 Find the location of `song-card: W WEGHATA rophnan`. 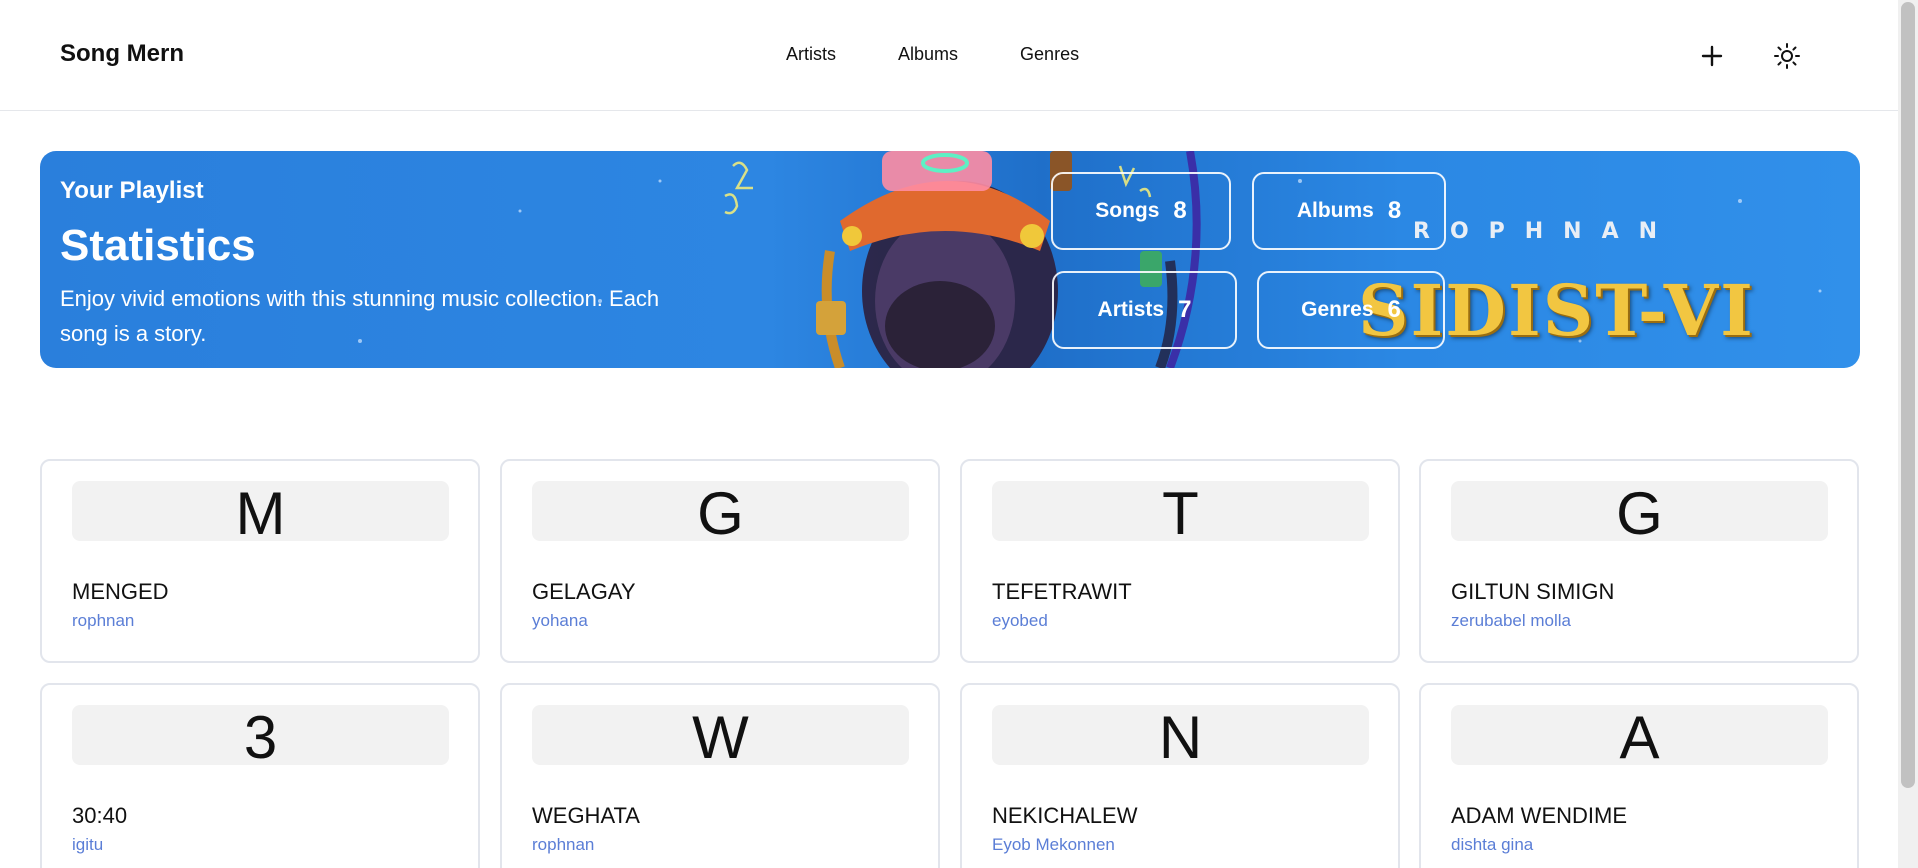

song-card: W WEGHATA rophnan is located at coordinates (720, 775).